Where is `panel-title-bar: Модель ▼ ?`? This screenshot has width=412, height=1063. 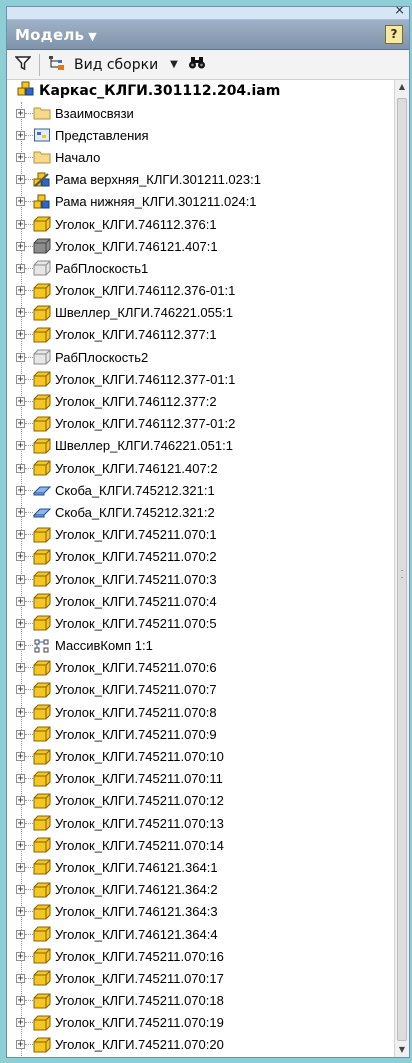
panel-title-bar: Модель ▼ ? is located at coordinates (208, 35).